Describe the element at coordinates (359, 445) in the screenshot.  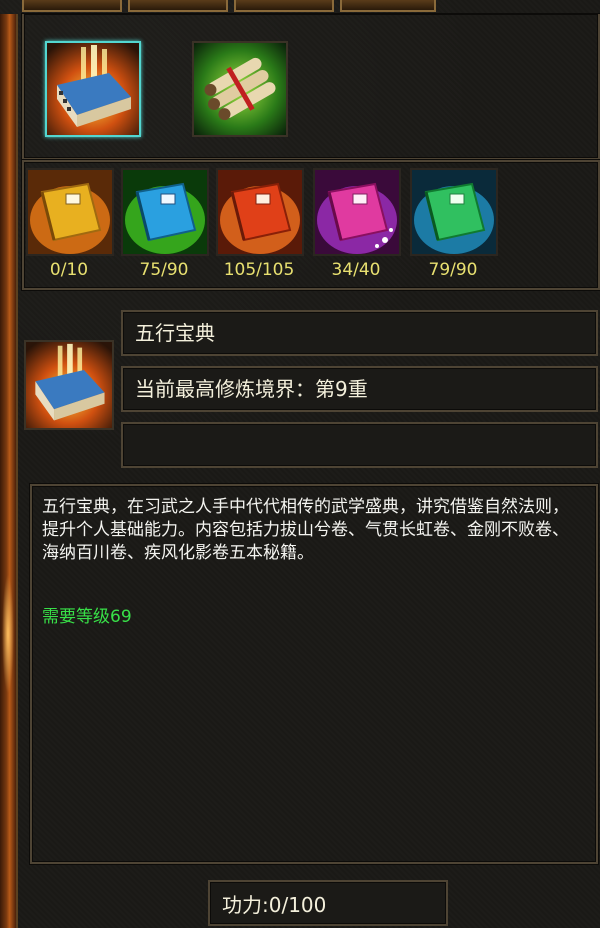
I see `empty-field` at that location.